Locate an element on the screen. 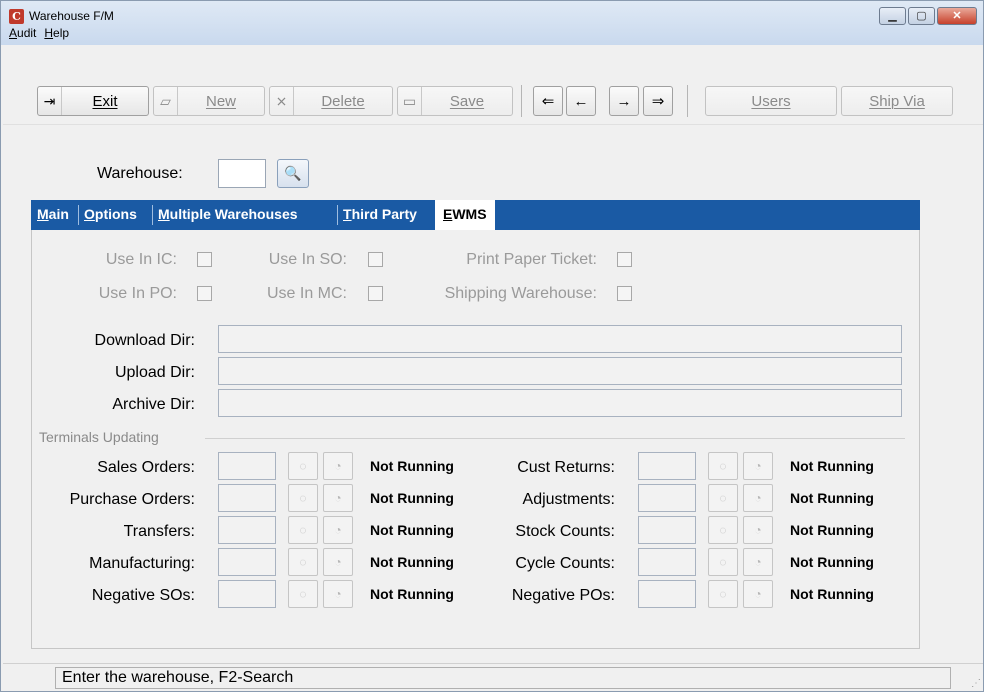 This screenshot has height=692, width=984. stock-counts-terminal-field is located at coordinates (667, 530).